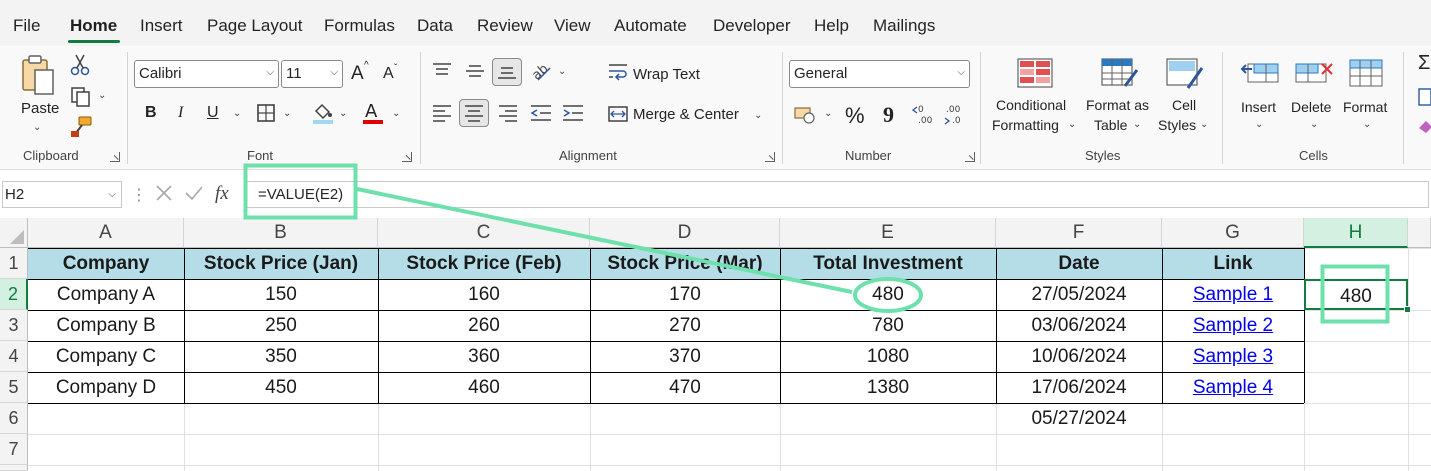 This screenshot has height=471, width=1431. Describe the element at coordinates (888, 295) in the screenshot. I see `e2-highlight-ellipse` at that location.